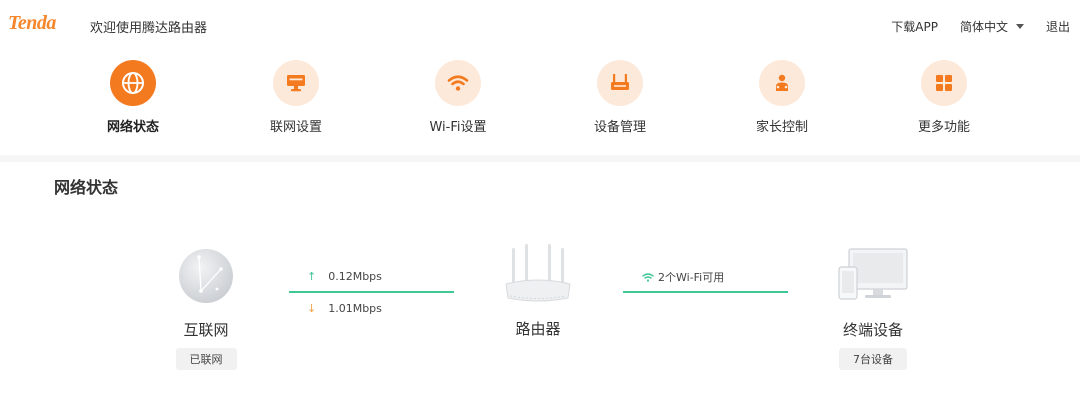 This screenshot has width=1080, height=410. Describe the element at coordinates (312, 276) in the screenshot. I see `arrow-up-icon: ↑` at that location.